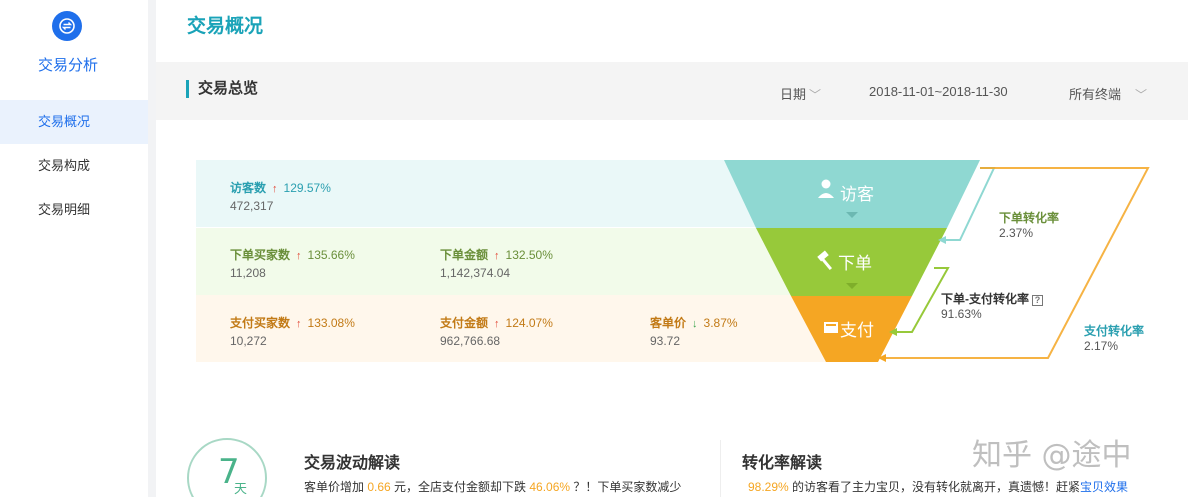 Image resolution: width=1188 pixels, height=497 pixels. I want to click on metric-label: 下单买家数, so click(260, 255).